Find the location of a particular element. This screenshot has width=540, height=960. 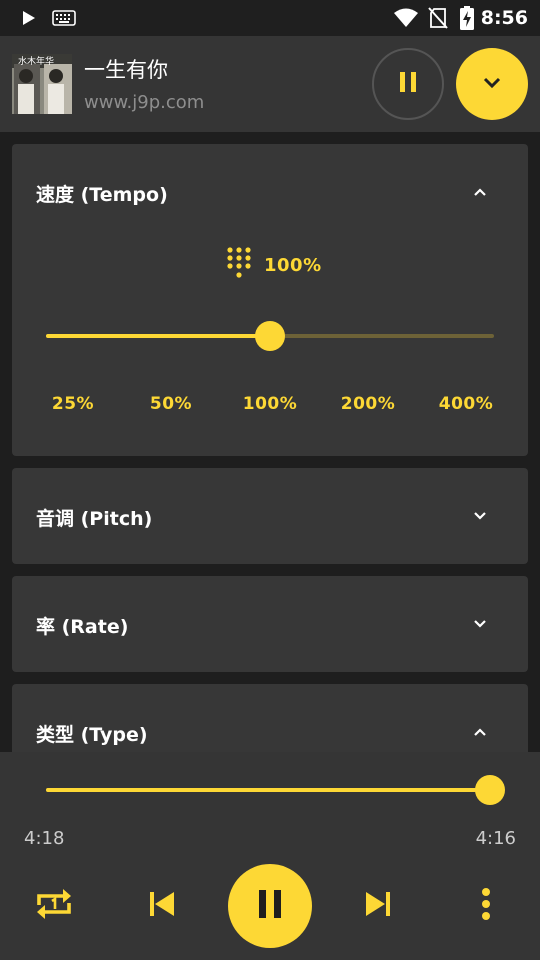

header-pause-button is located at coordinates (408, 84).